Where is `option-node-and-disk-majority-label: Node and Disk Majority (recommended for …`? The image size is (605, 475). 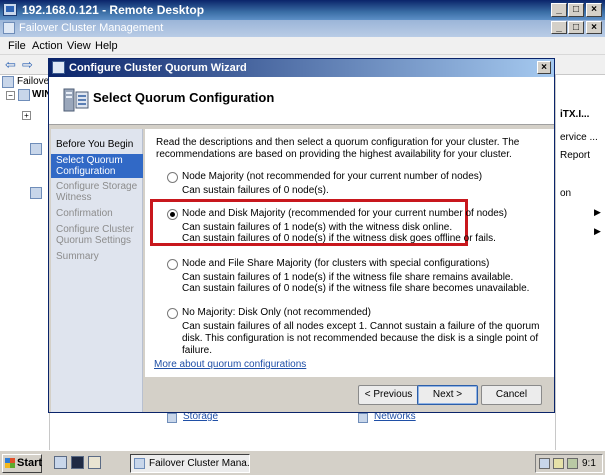 option-node-and-disk-majority-label: Node and Disk Majority (recommended for … is located at coordinates (344, 213).